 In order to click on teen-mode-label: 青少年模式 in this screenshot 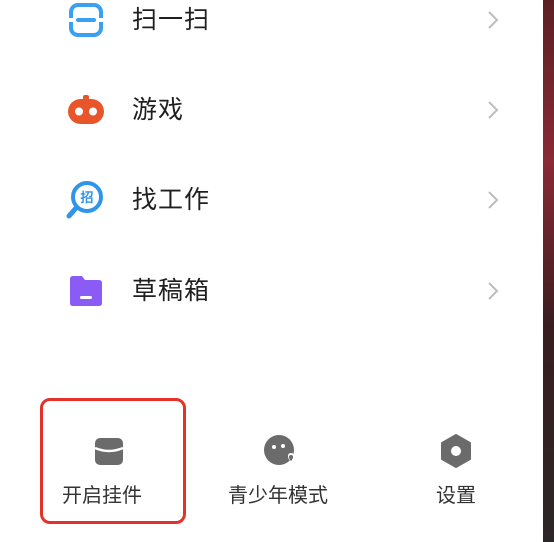, I will do `click(278, 495)`.